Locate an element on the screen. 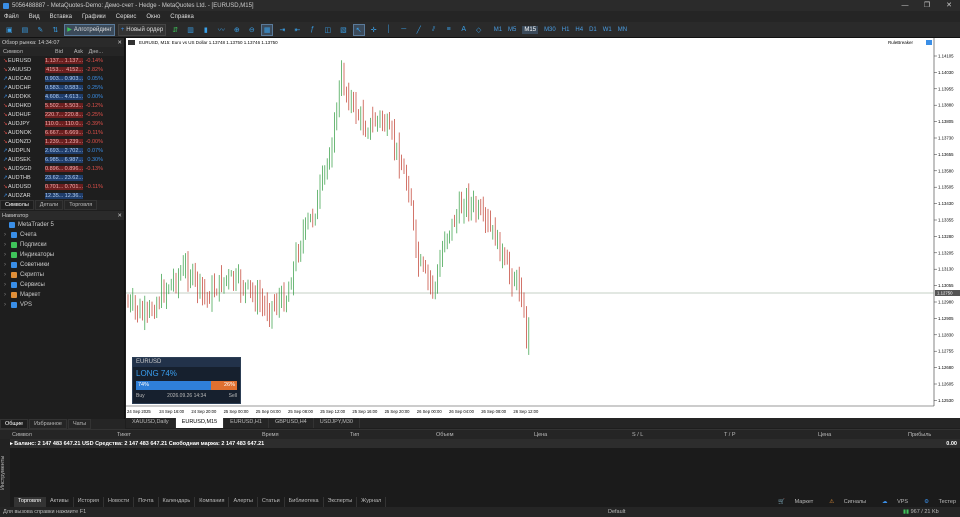 The image size is (960, 517). tab-history: История is located at coordinates (89, 502).